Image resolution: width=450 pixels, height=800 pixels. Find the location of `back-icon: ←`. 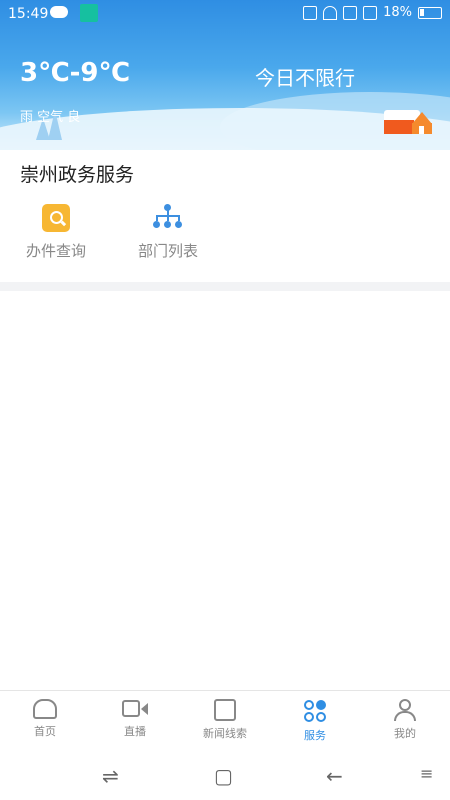

back-icon: ← is located at coordinates (334, 776).